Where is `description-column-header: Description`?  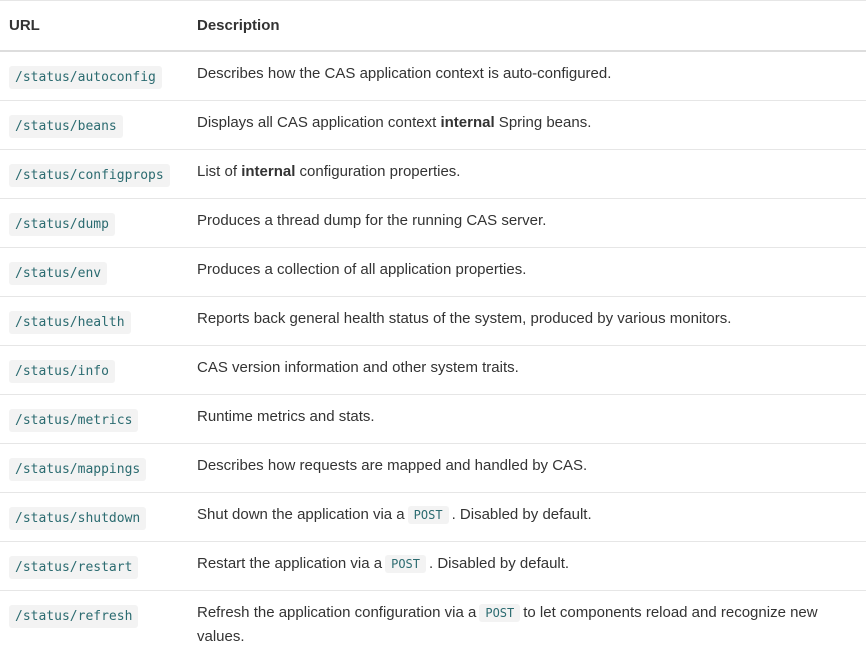
description-column-header: Description is located at coordinates (527, 26).